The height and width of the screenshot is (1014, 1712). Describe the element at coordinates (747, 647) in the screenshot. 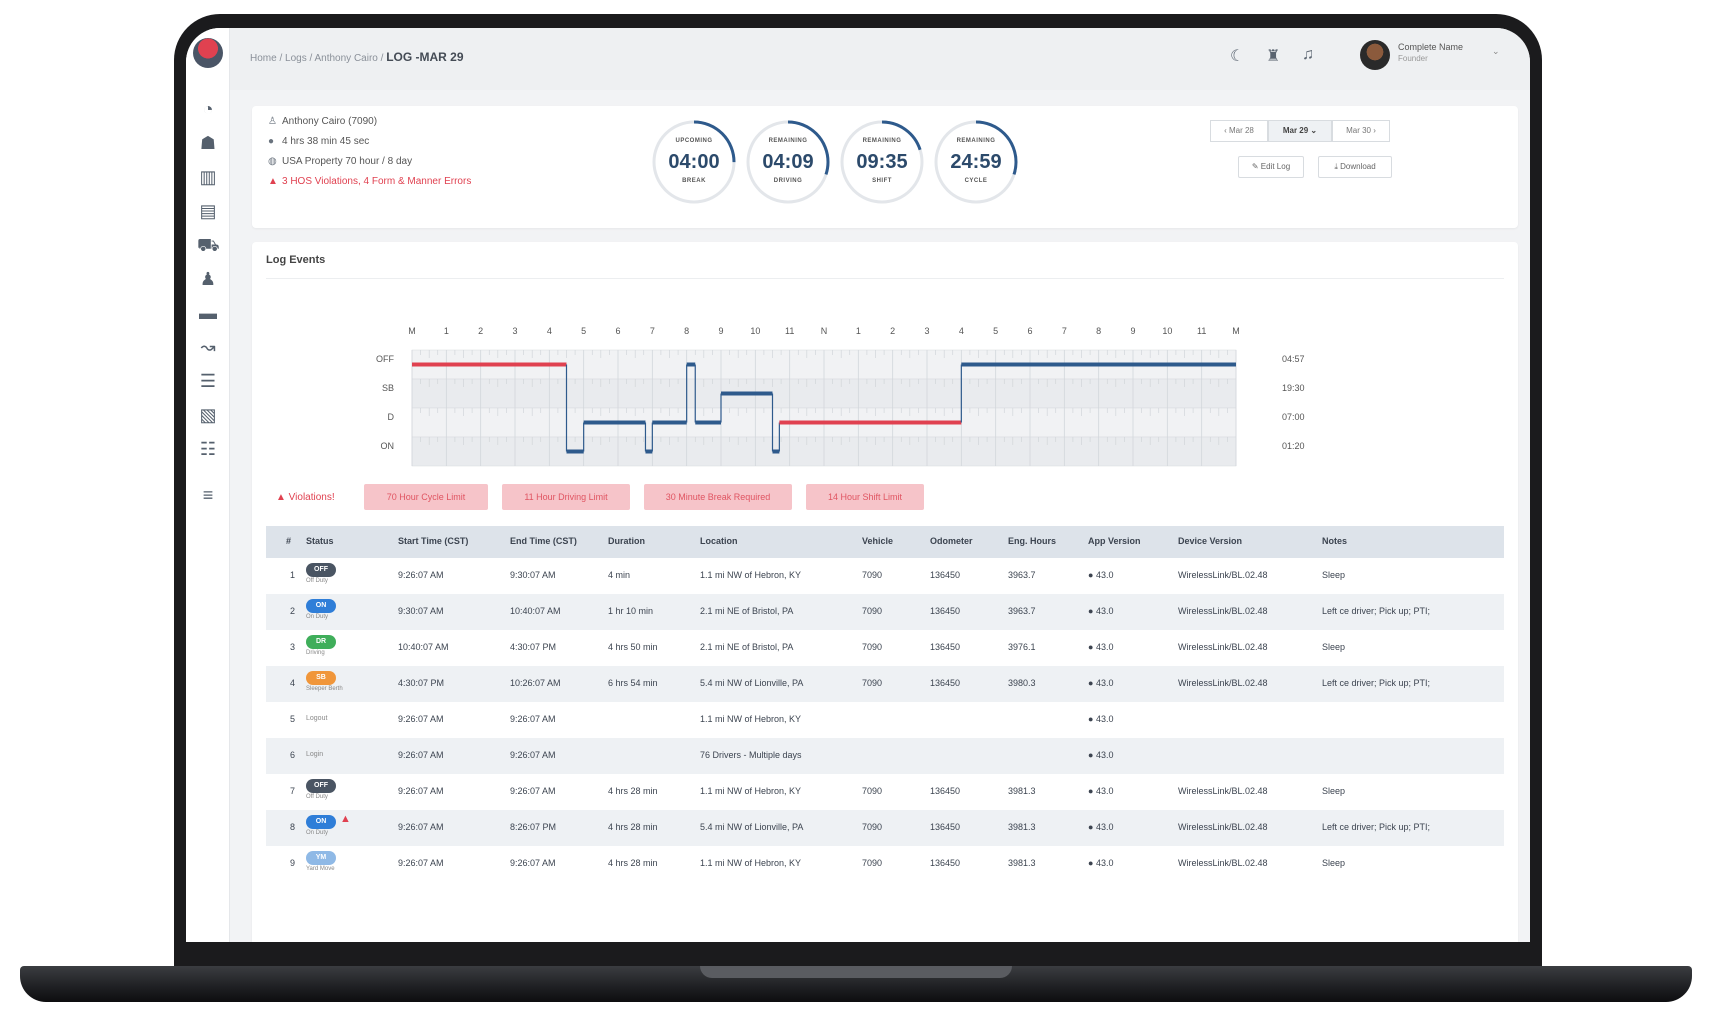

I see `cell-loc: 2.1 mi NE of Bristol, PA` at that location.